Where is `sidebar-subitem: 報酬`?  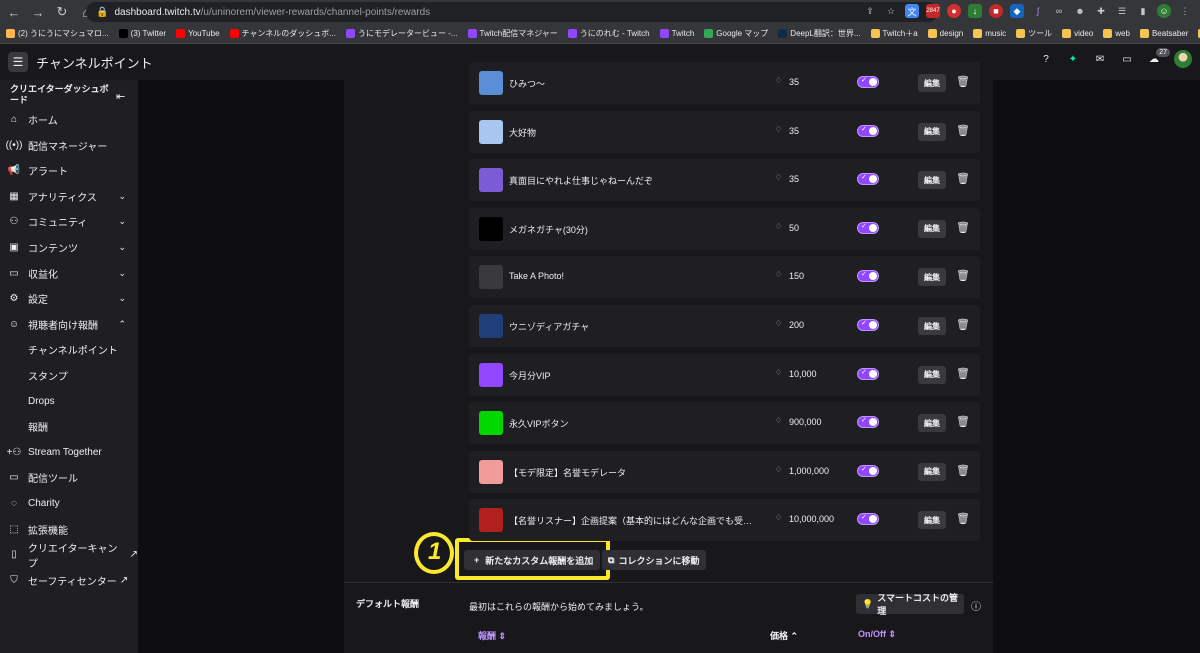 sidebar-subitem: 報酬 is located at coordinates (38, 426).